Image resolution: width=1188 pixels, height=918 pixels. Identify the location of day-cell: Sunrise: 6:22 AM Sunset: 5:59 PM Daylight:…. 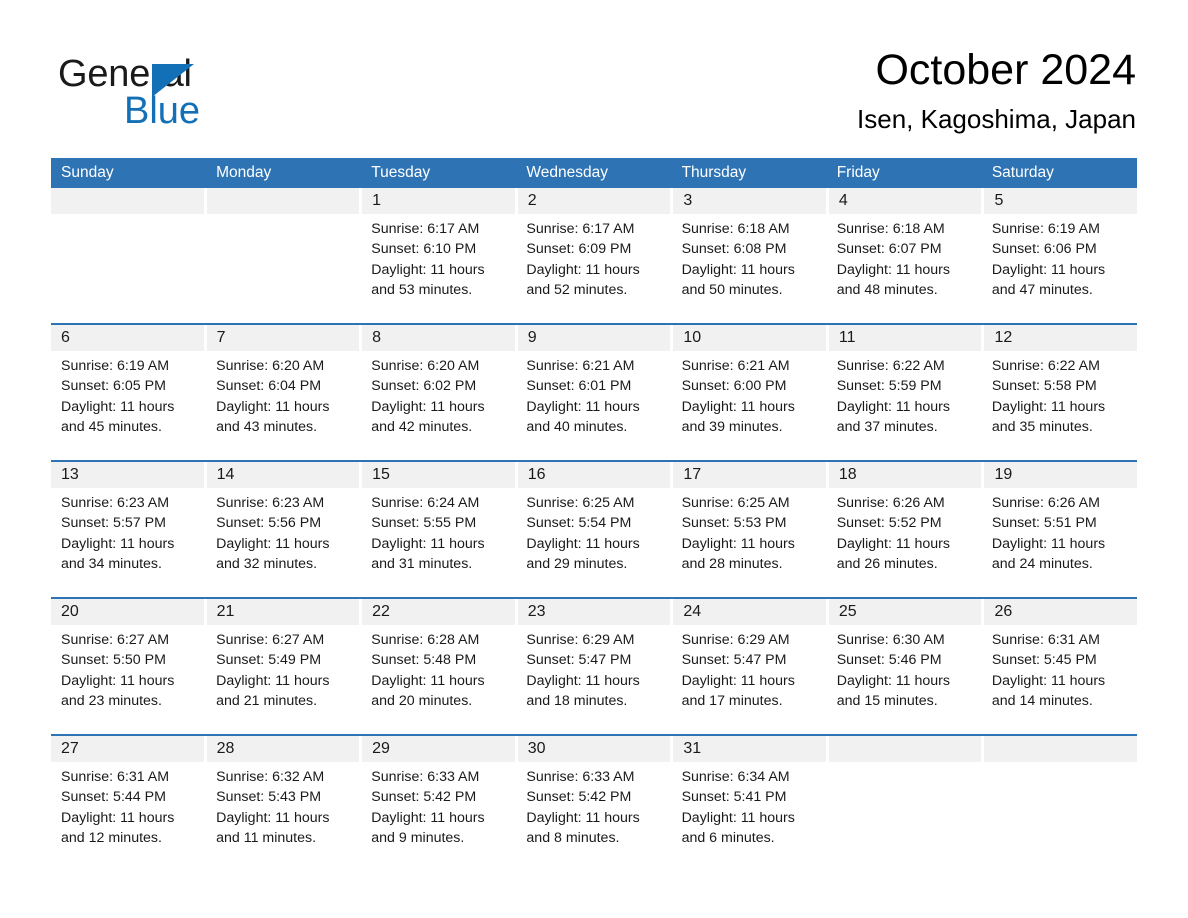
(904, 405).